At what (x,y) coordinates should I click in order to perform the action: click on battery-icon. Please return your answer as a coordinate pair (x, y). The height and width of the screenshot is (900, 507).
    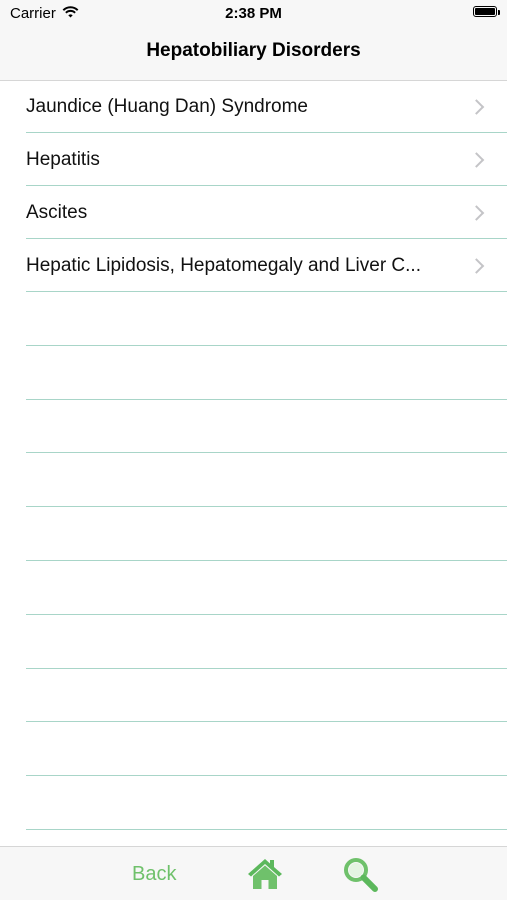
    Looking at the image, I should click on (486, 11).